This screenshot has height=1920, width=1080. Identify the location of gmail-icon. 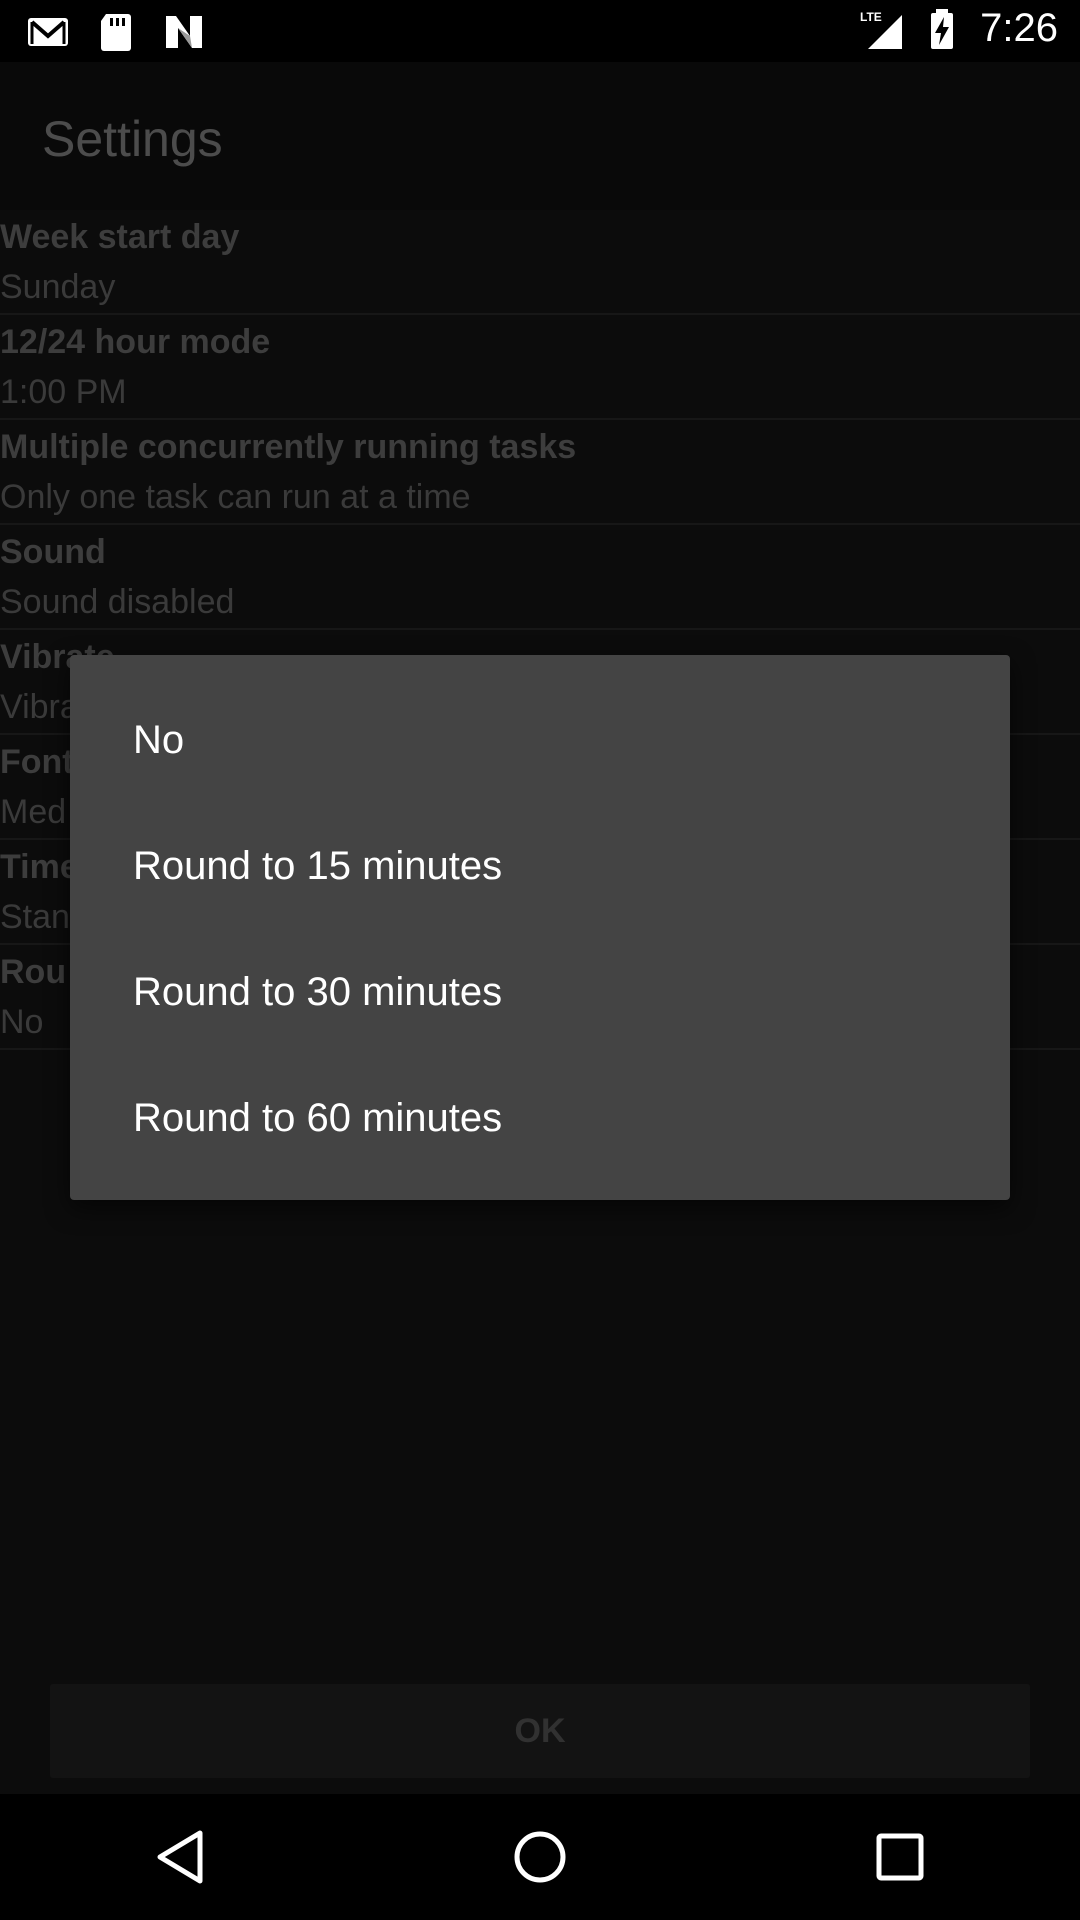
(48, 32).